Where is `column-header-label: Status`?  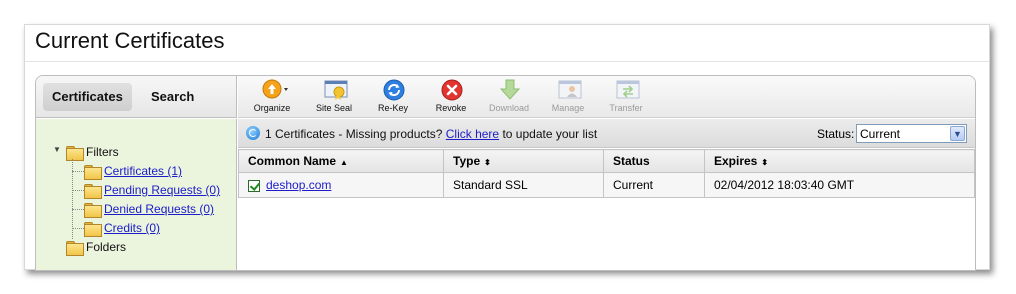 column-header-label: Status is located at coordinates (631, 161).